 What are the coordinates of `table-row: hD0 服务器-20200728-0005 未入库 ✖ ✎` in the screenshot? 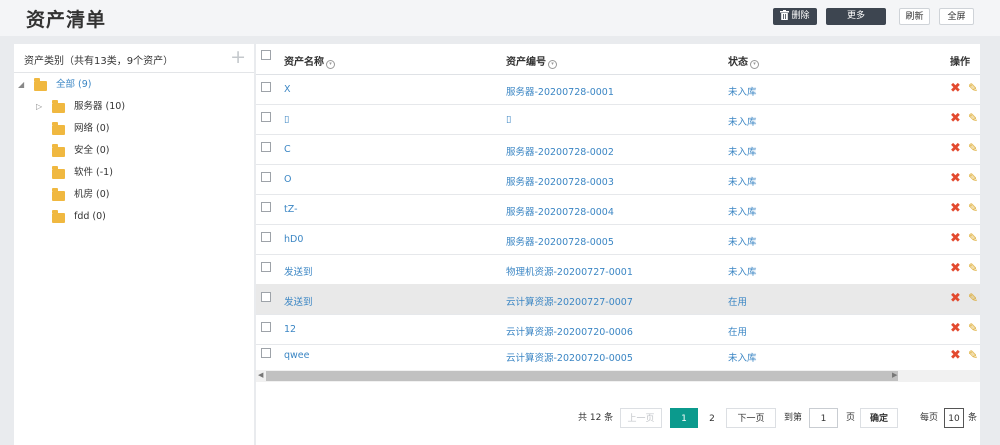 It's located at (618, 239).